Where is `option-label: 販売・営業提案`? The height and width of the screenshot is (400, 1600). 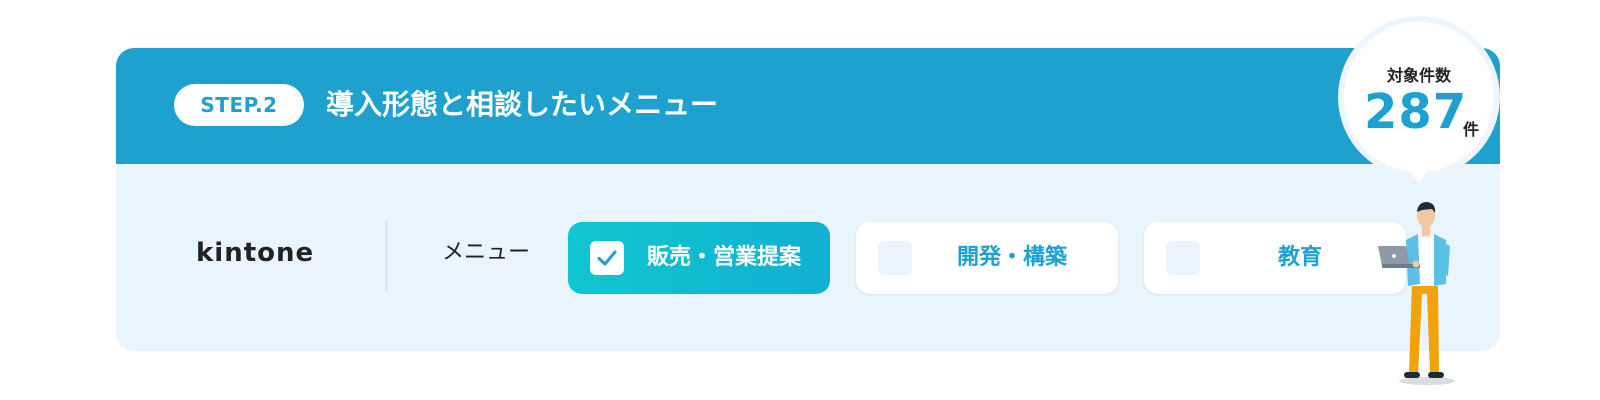 option-label: 販売・営業提案 is located at coordinates (723, 257).